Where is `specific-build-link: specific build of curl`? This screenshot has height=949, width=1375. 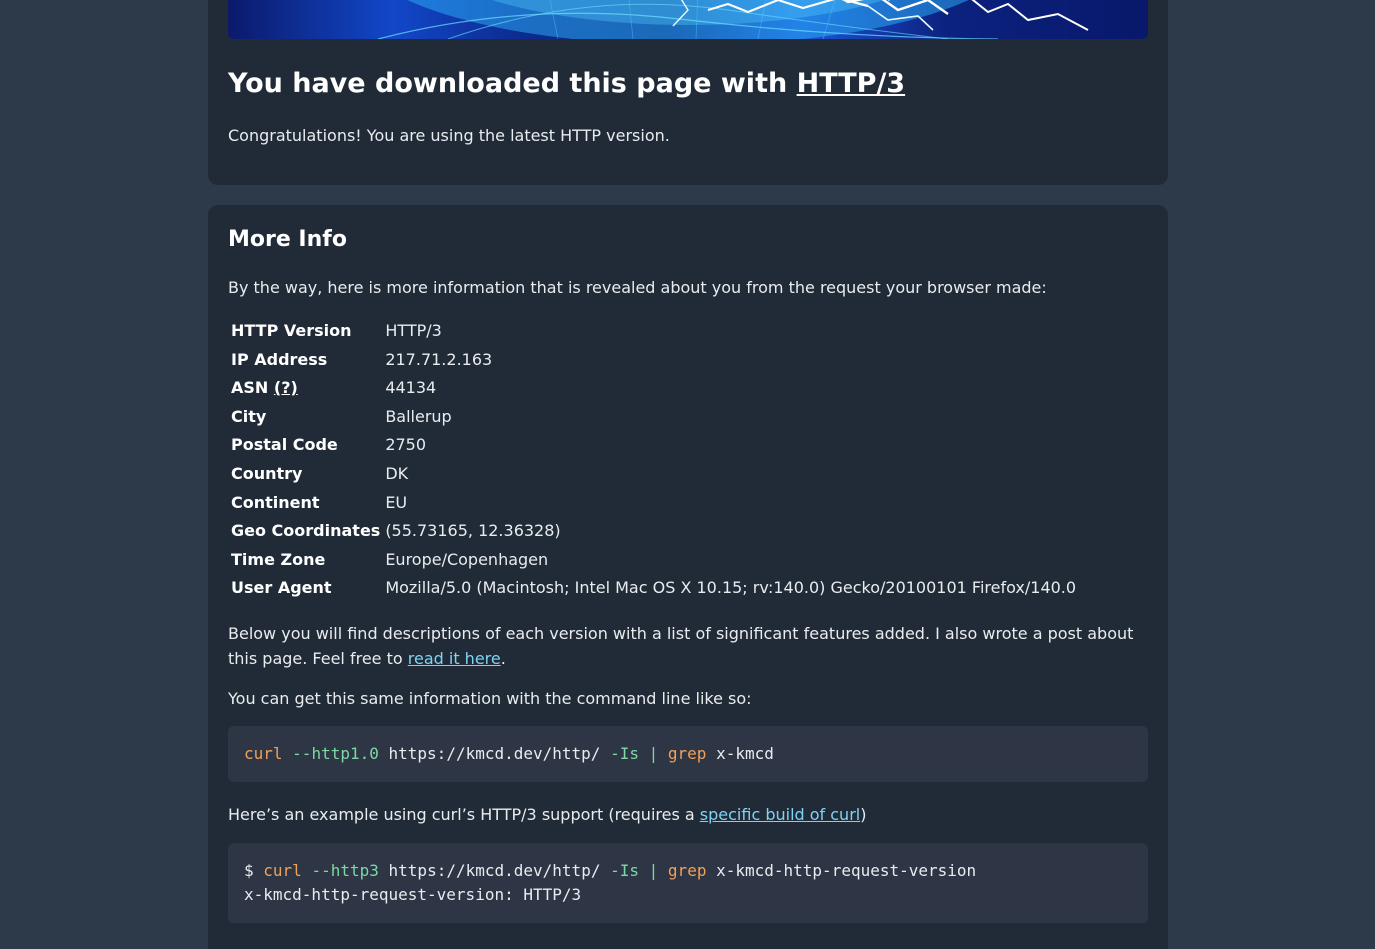
specific-build-link: specific build of curl is located at coordinates (780, 814).